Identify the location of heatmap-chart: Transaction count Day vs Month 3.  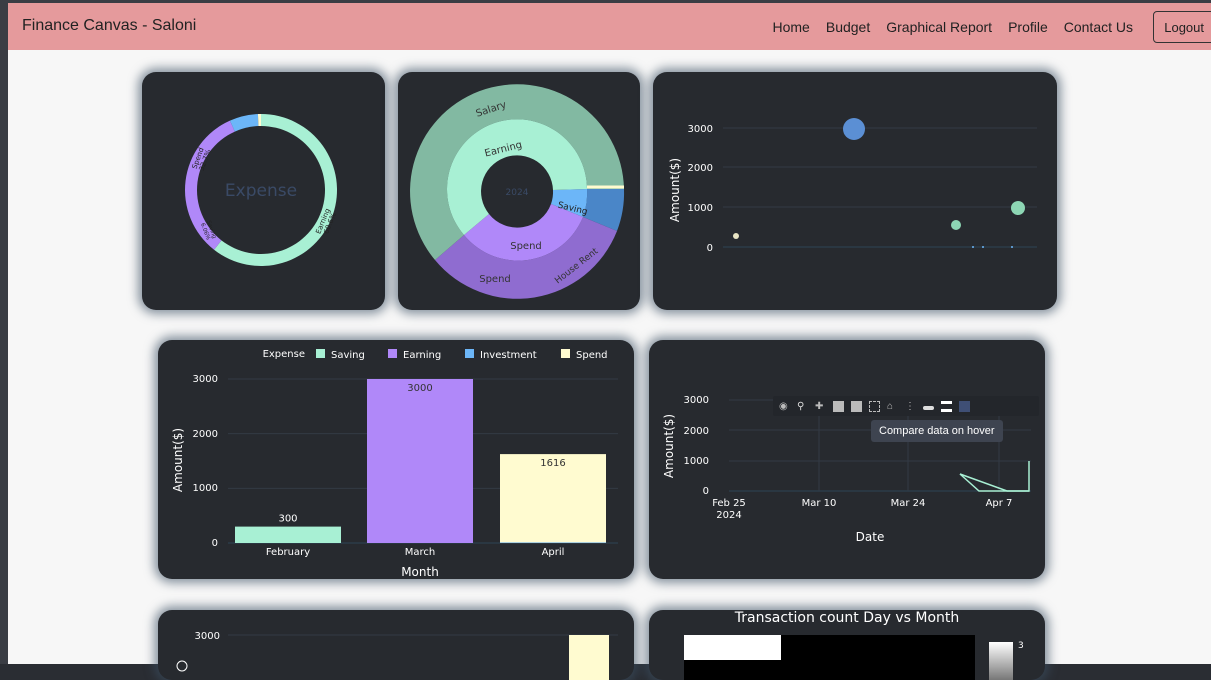
(847, 645).